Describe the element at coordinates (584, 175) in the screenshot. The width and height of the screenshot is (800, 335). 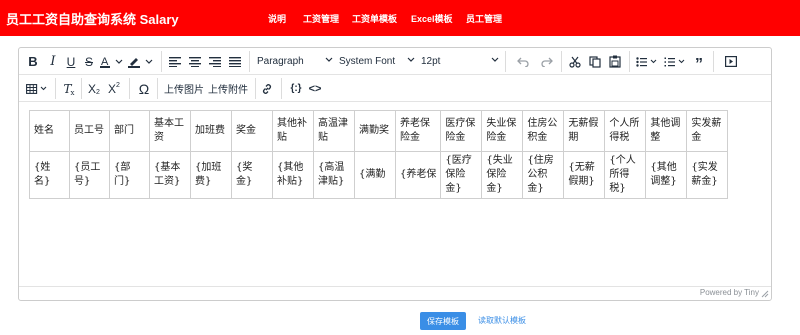
I see `table-cell: {无薪假期}` at that location.